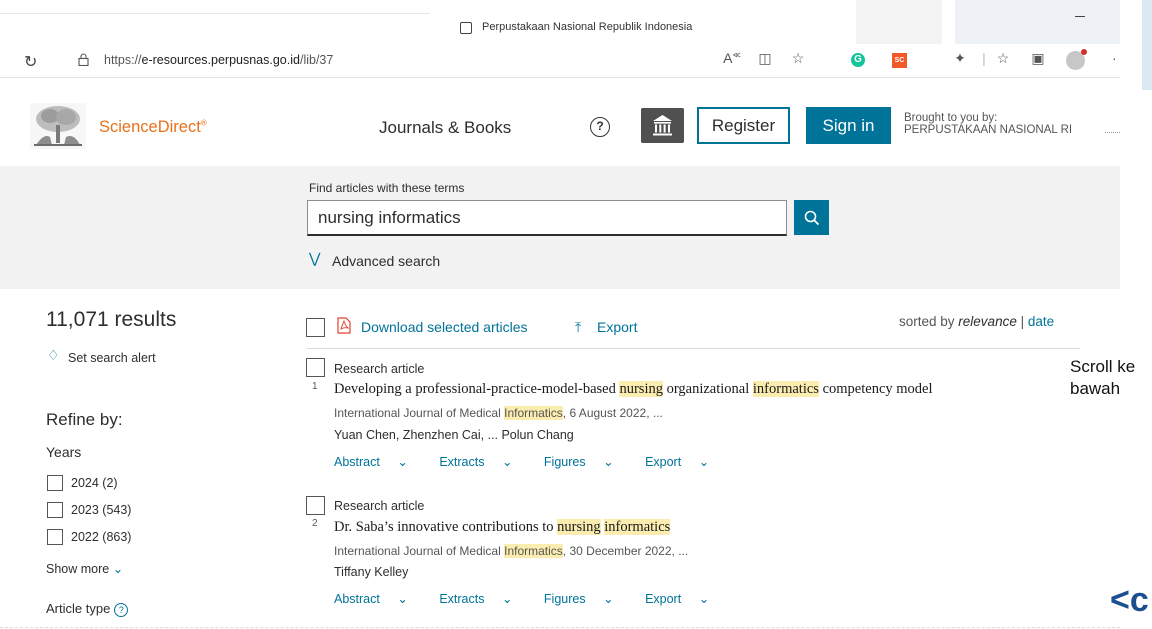  What do you see at coordinates (89, 537) in the screenshot?
I see `year-filter: 2022 (863)` at bounding box center [89, 537].